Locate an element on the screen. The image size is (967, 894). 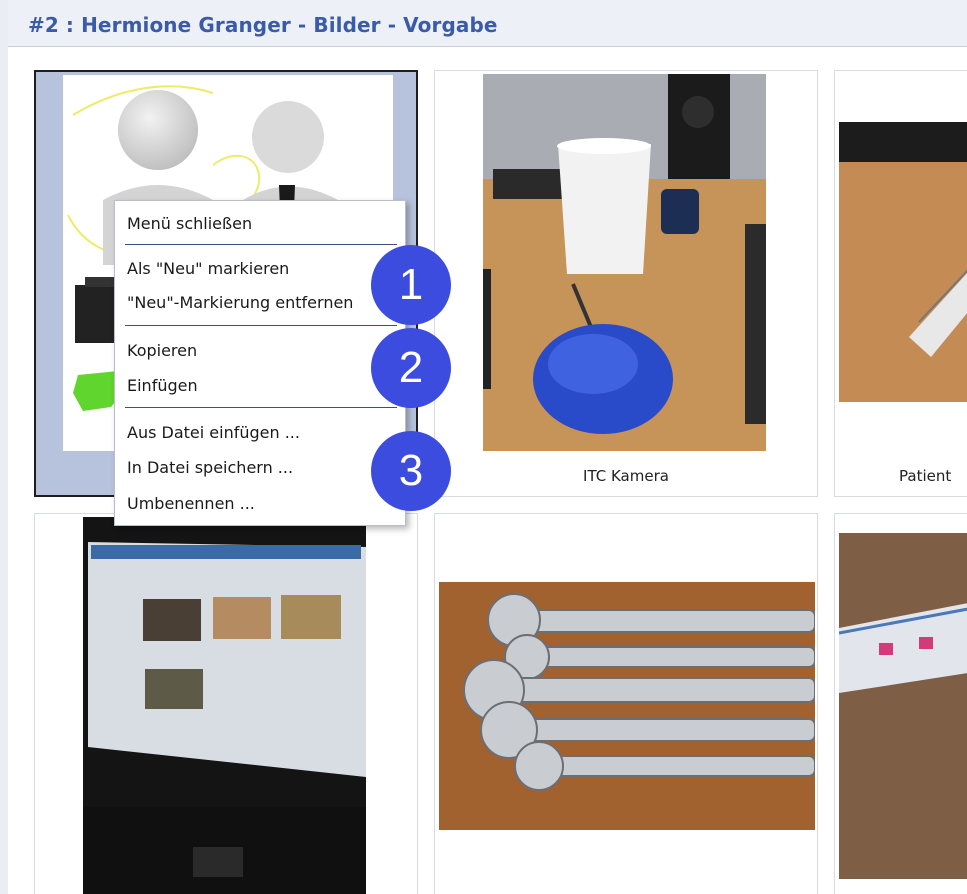
menu-item-copy: Kopieren is located at coordinates (162, 350).